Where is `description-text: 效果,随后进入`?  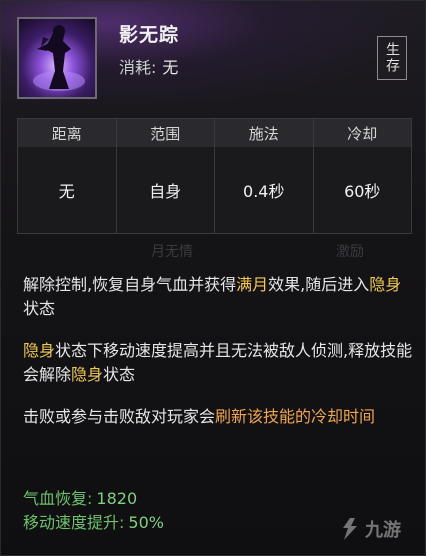
description-text: 效果,随后进入 is located at coordinates (319, 284).